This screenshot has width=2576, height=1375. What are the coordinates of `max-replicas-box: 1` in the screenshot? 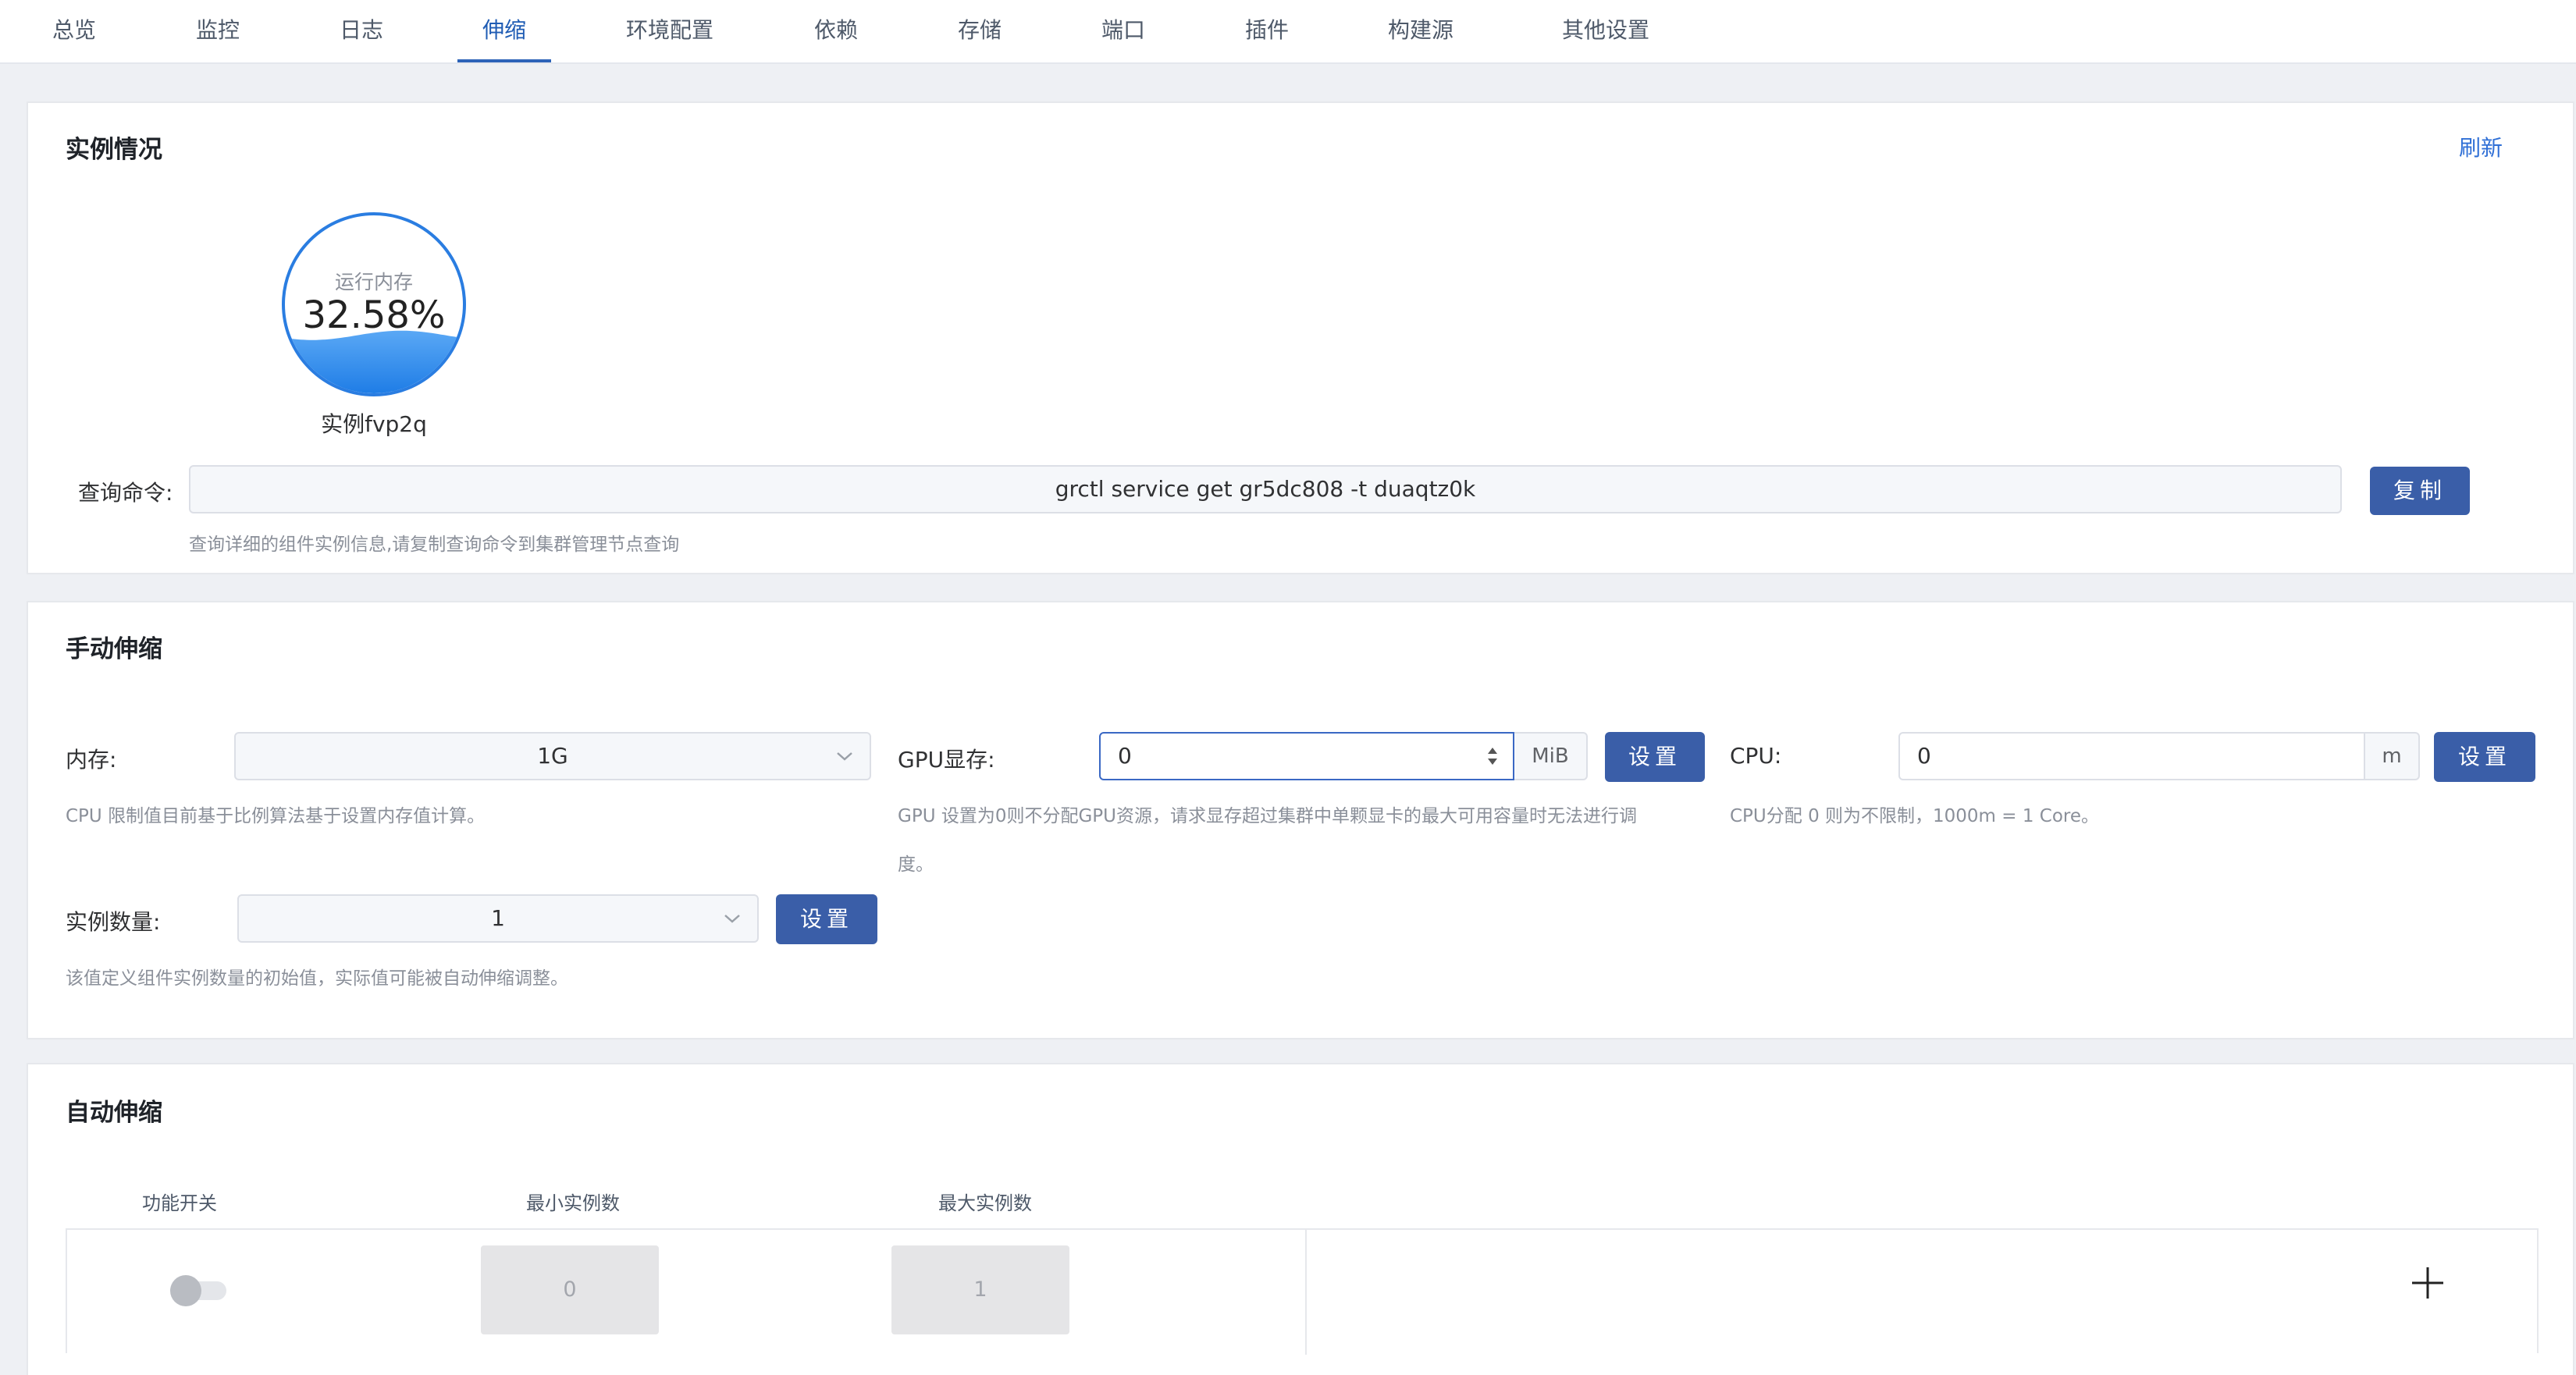 It's located at (980, 1289).